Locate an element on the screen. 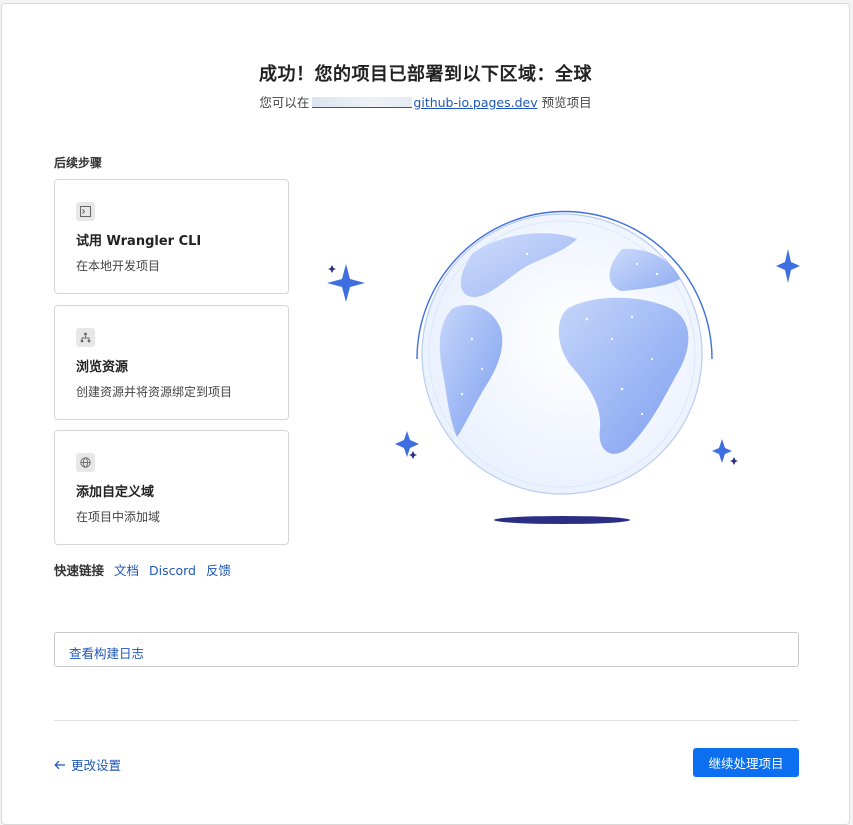 This screenshot has height=825, width=853. view-build-log-button: 查看构建日志 is located at coordinates (426, 649).